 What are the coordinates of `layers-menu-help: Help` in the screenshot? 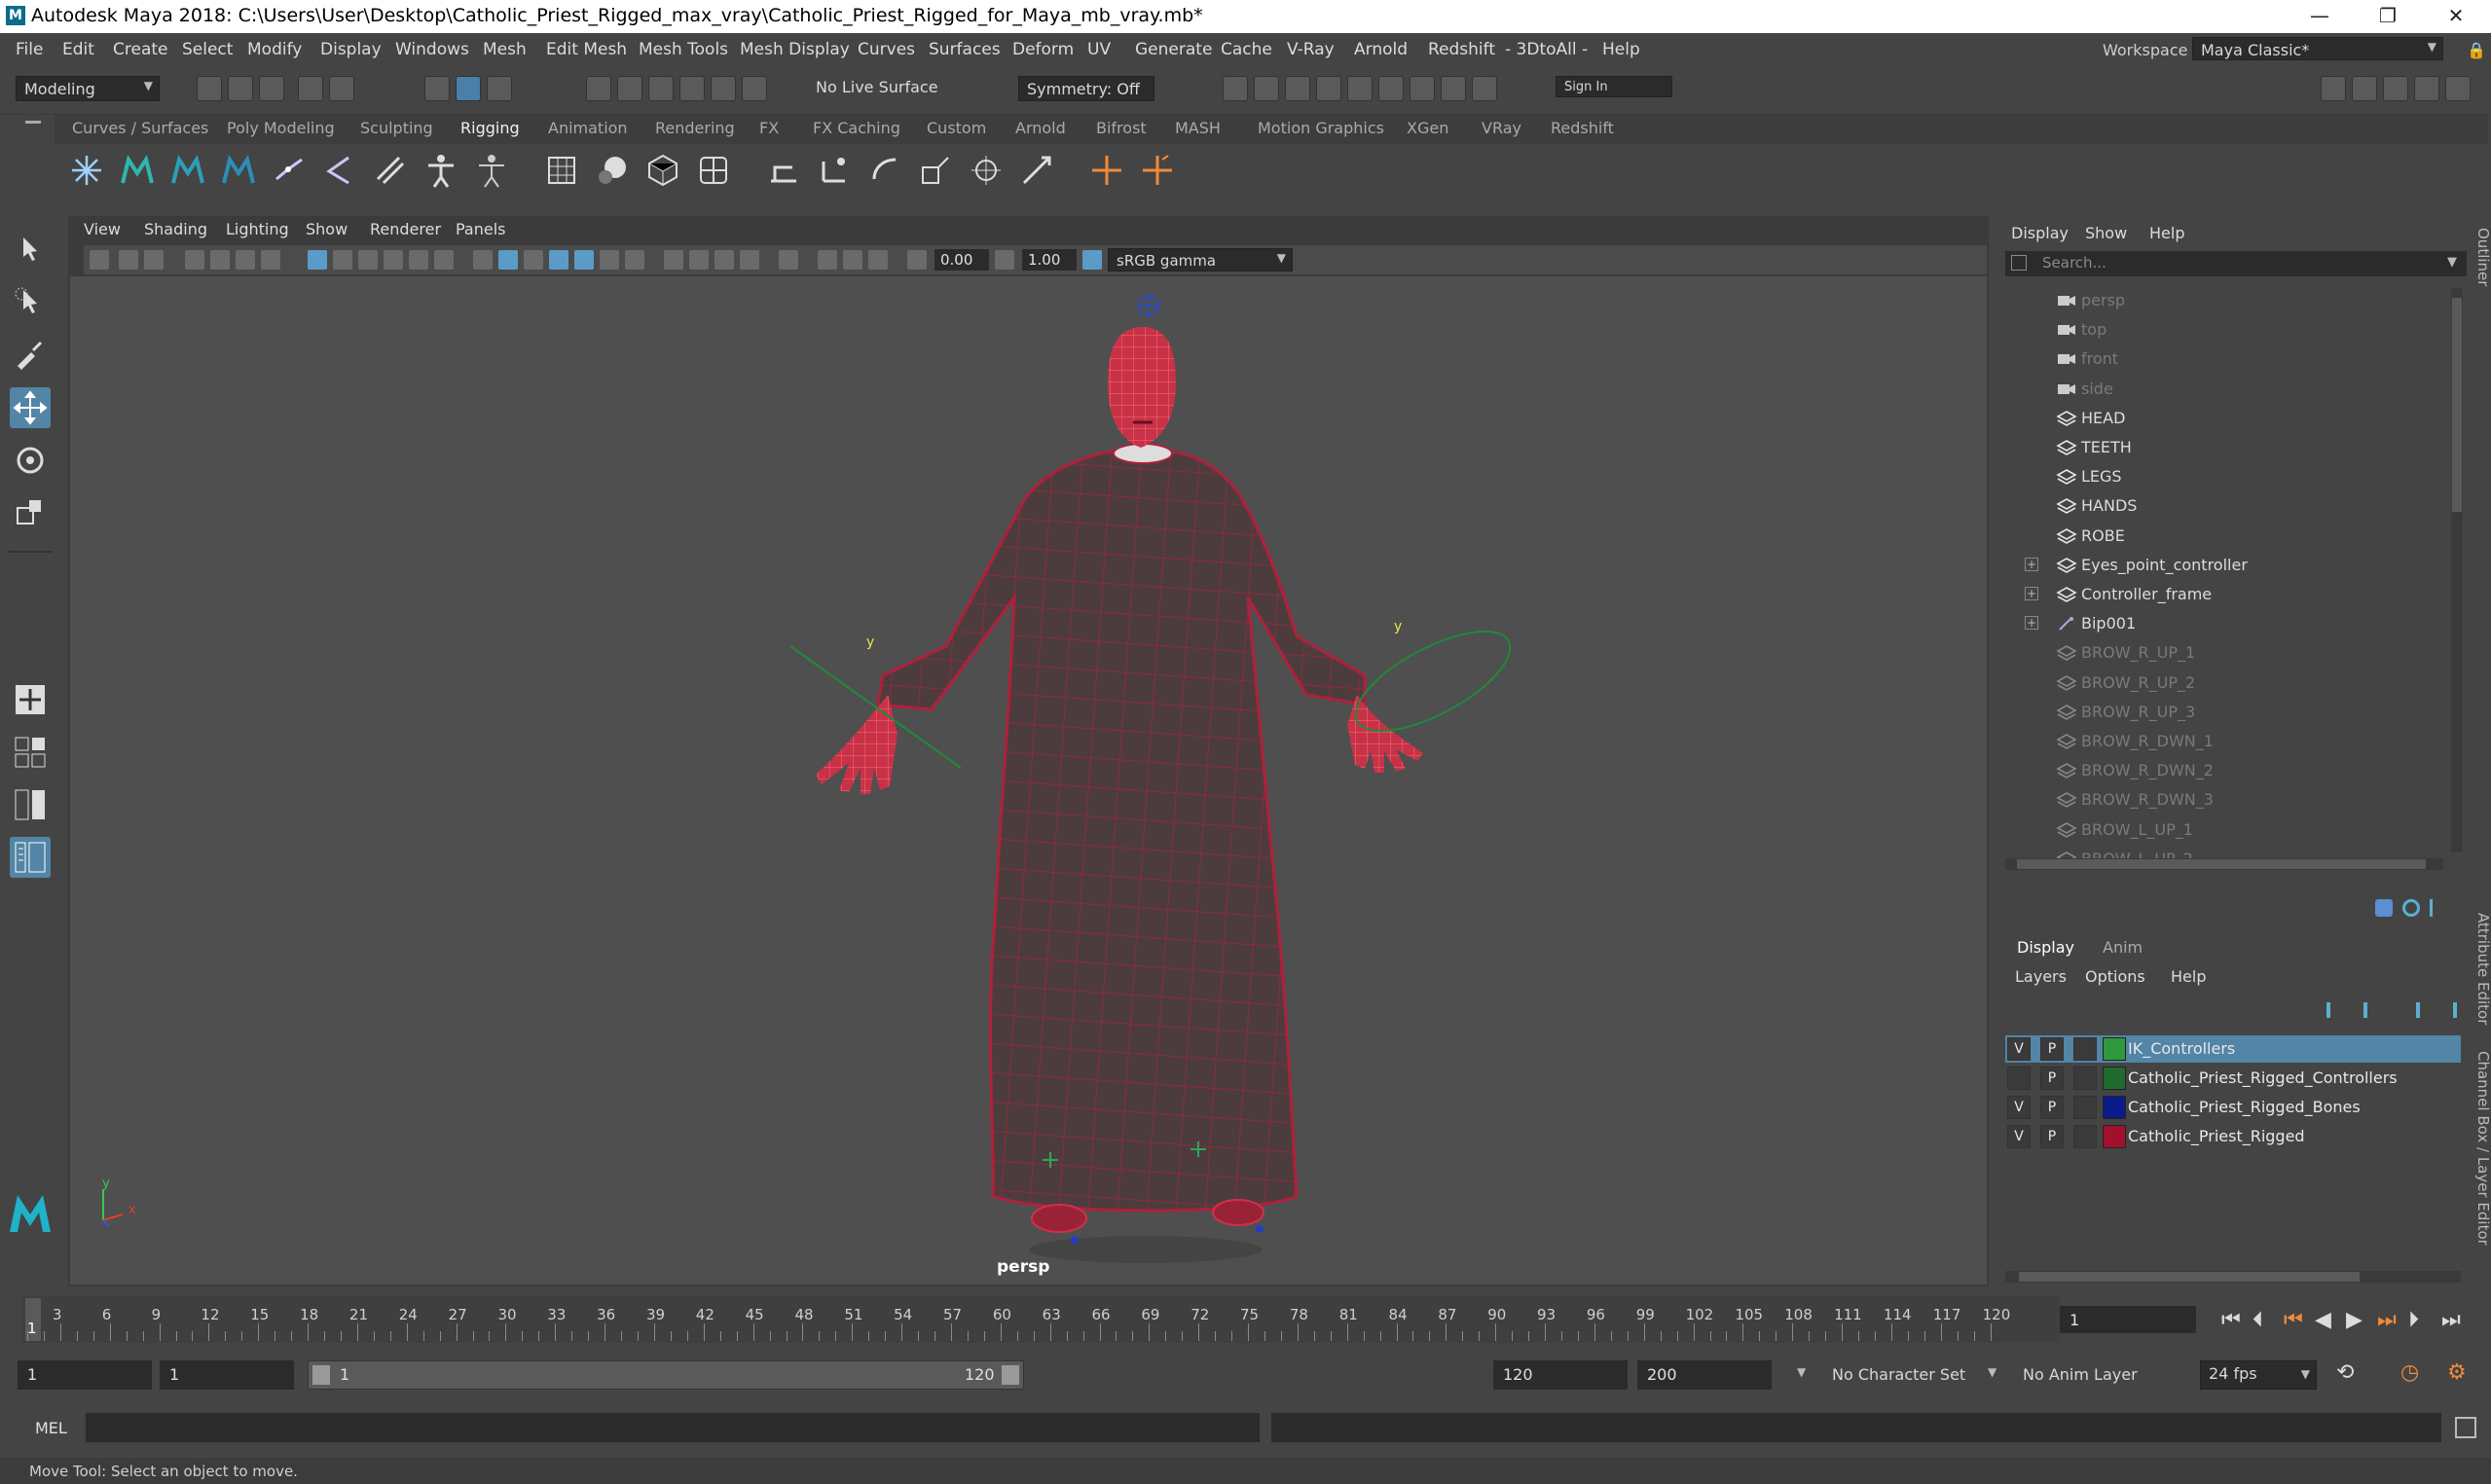 It's located at (2188, 977).